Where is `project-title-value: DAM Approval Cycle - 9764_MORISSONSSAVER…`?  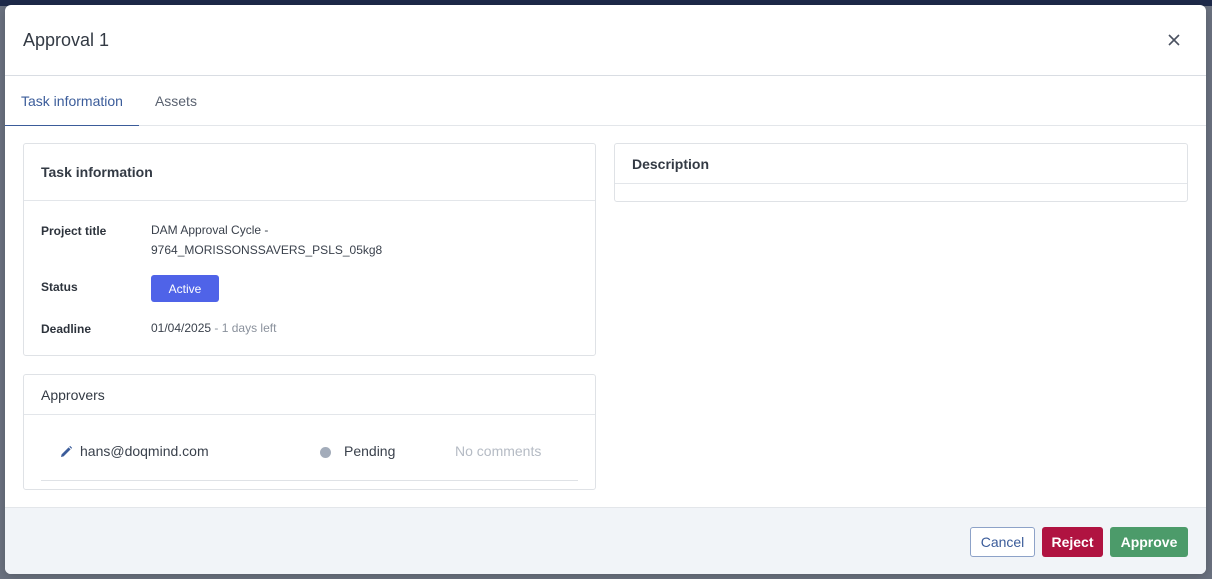 project-title-value: DAM Approval Cycle - 9764_MORISSONSSAVER… is located at coordinates (266, 240).